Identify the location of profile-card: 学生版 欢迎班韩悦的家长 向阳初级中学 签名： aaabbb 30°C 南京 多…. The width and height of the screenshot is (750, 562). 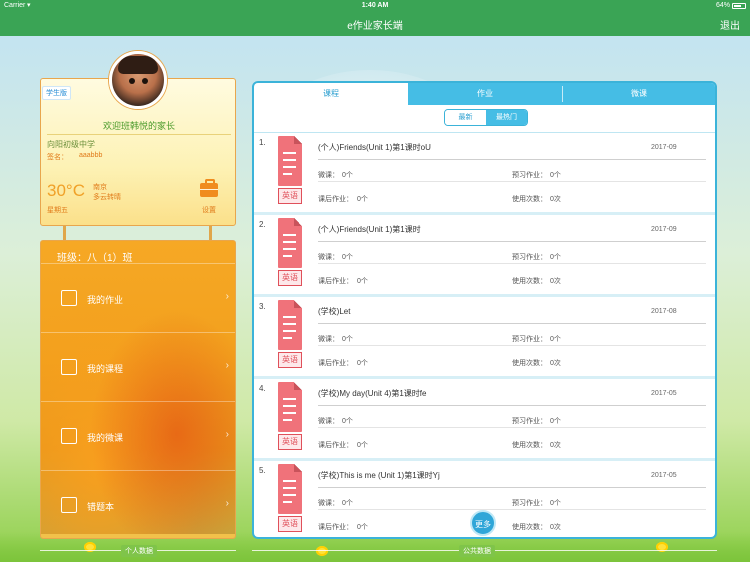
(138, 138).